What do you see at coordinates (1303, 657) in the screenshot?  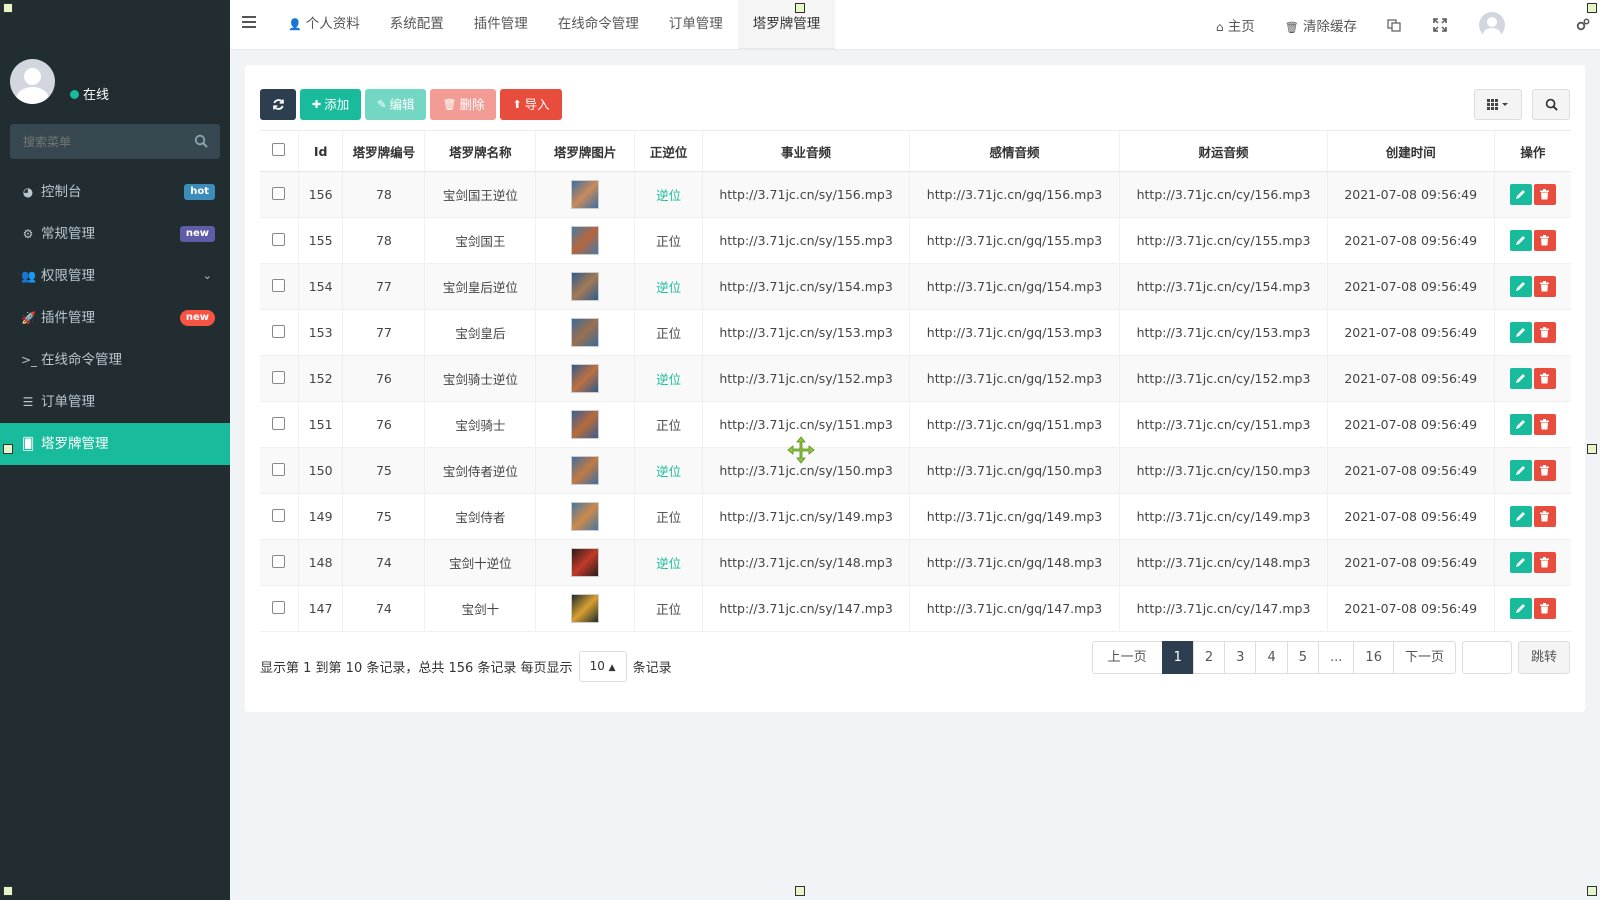 I see `page-button-4: 5` at bounding box center [1303, 657].